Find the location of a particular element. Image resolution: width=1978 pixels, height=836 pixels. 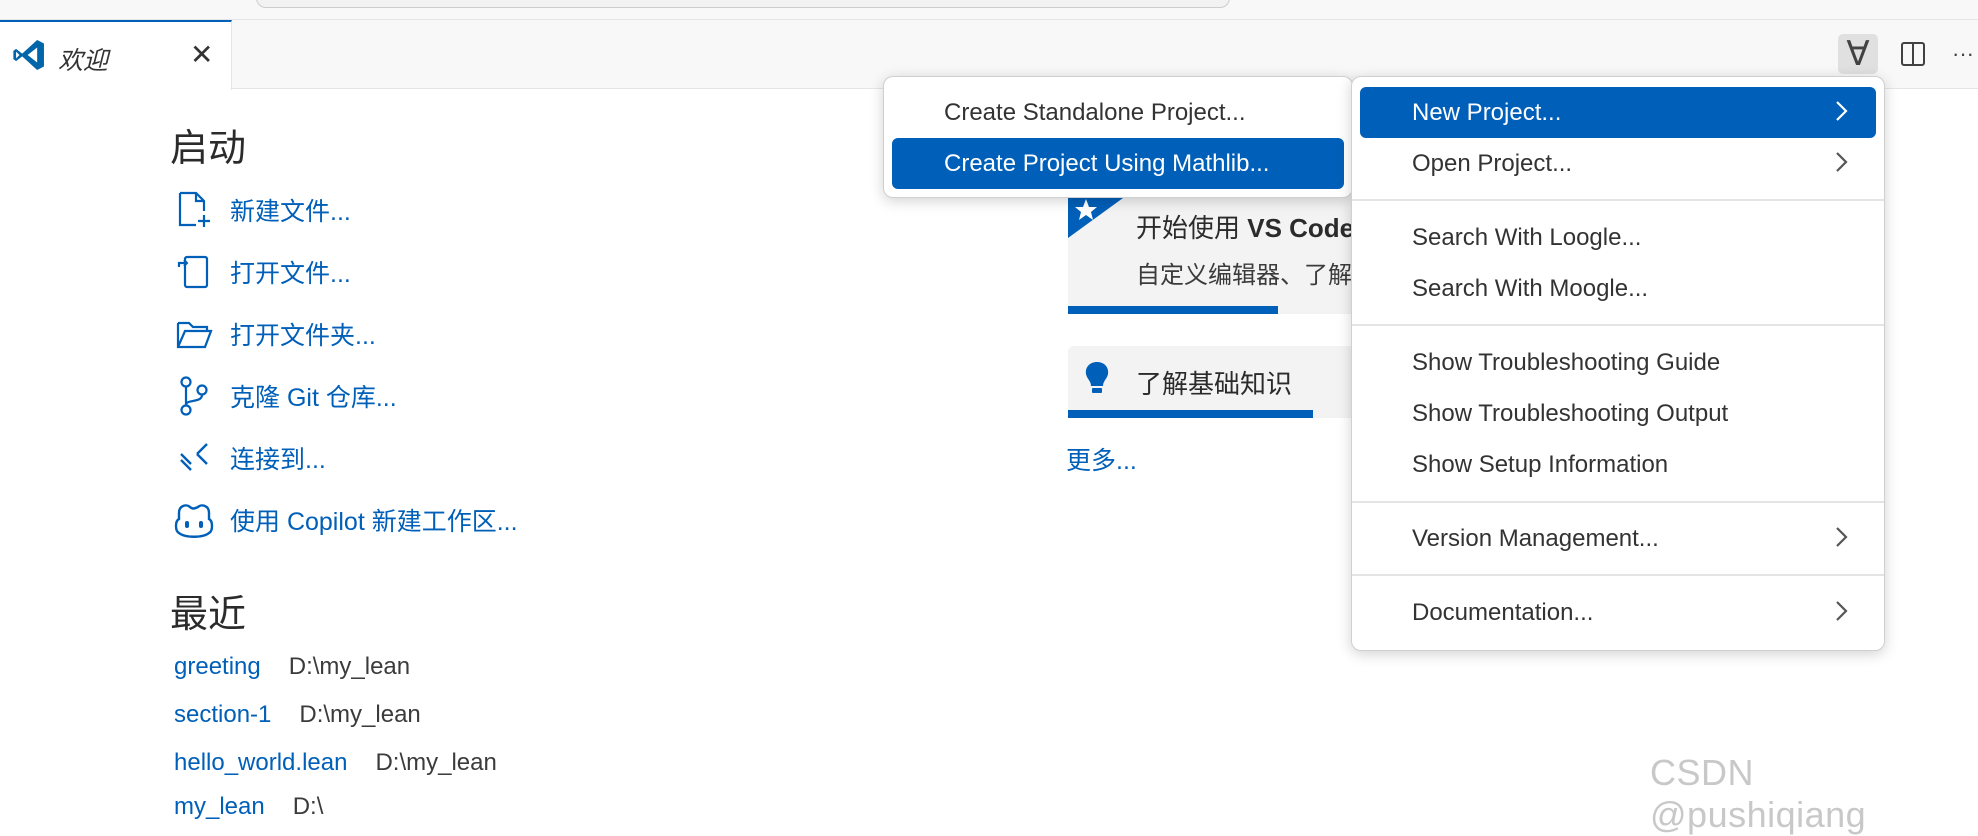

lightbulb-icon is located at coordinates (1097, 377).